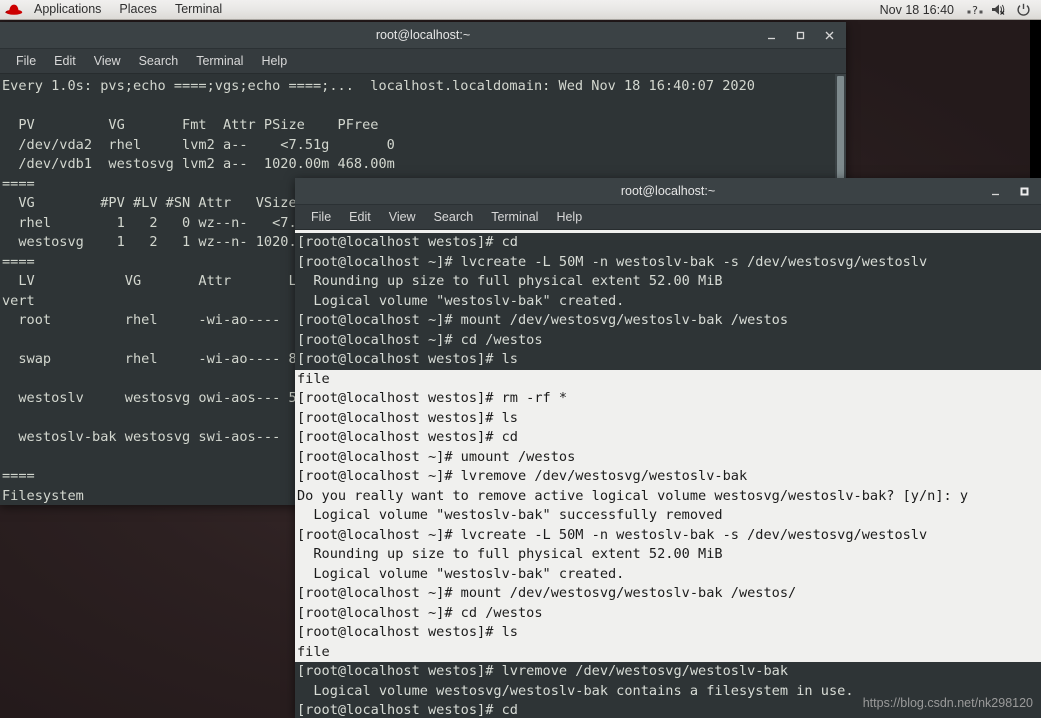  I want to click on terminal2-title: root@localhost:~, so click(668, 191).